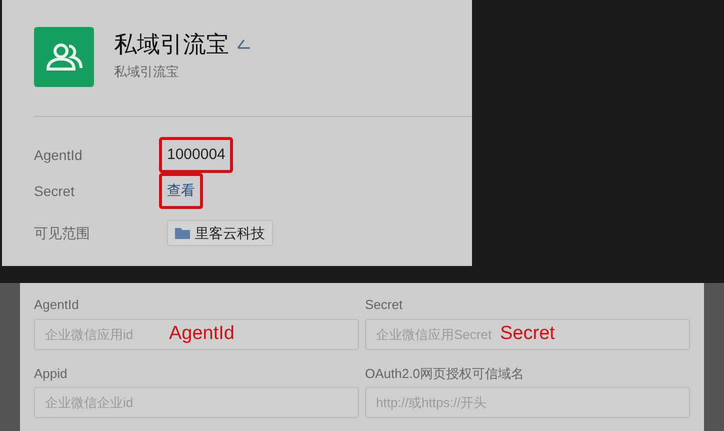  I want to click on users-icon, so click(64, 57).